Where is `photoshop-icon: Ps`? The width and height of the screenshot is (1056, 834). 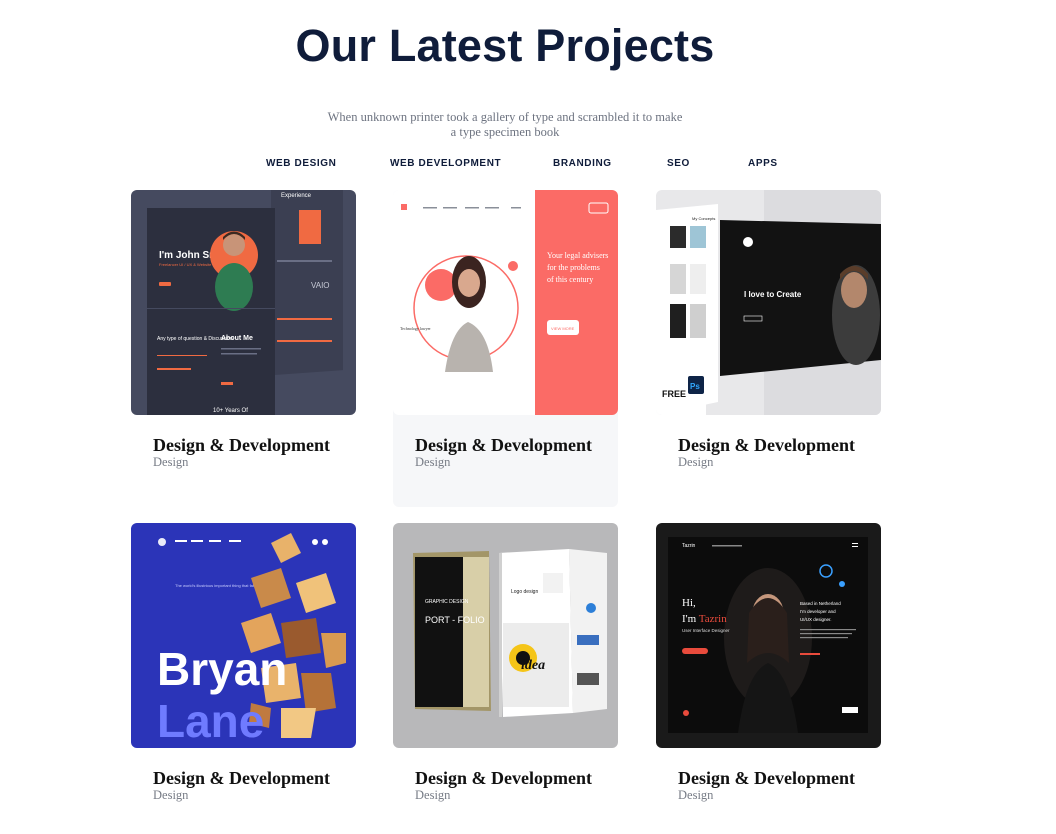
photoshop-icon: Ps is located at coordinates (695, 386).